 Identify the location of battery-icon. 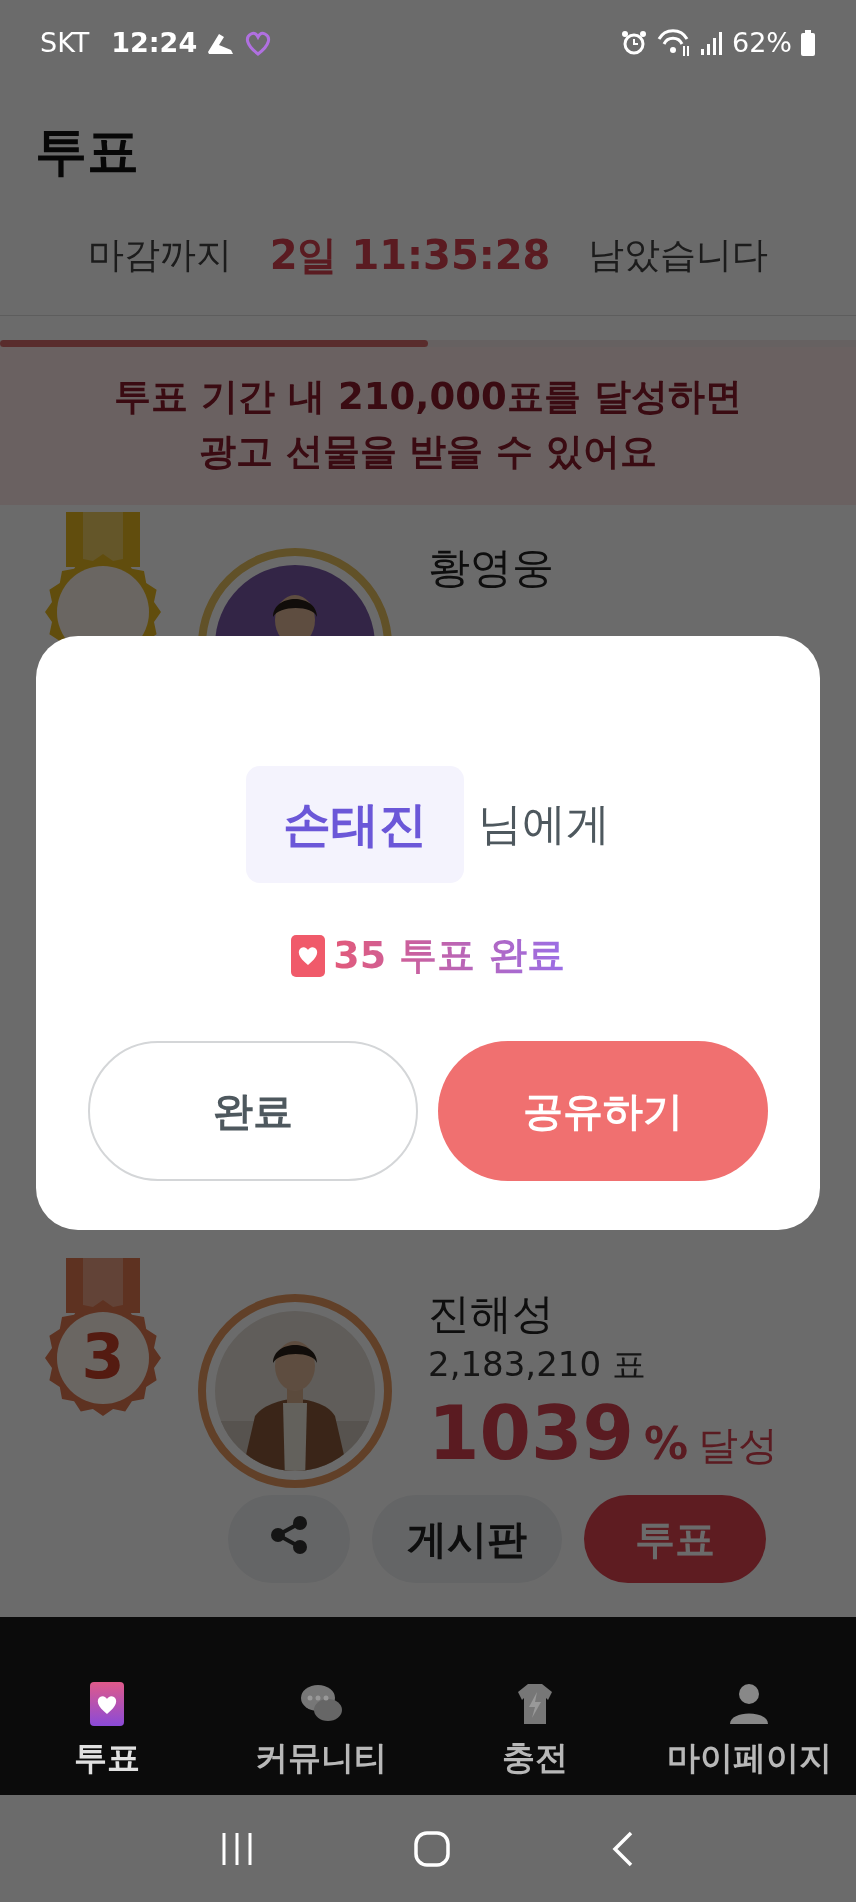
(808, 42).